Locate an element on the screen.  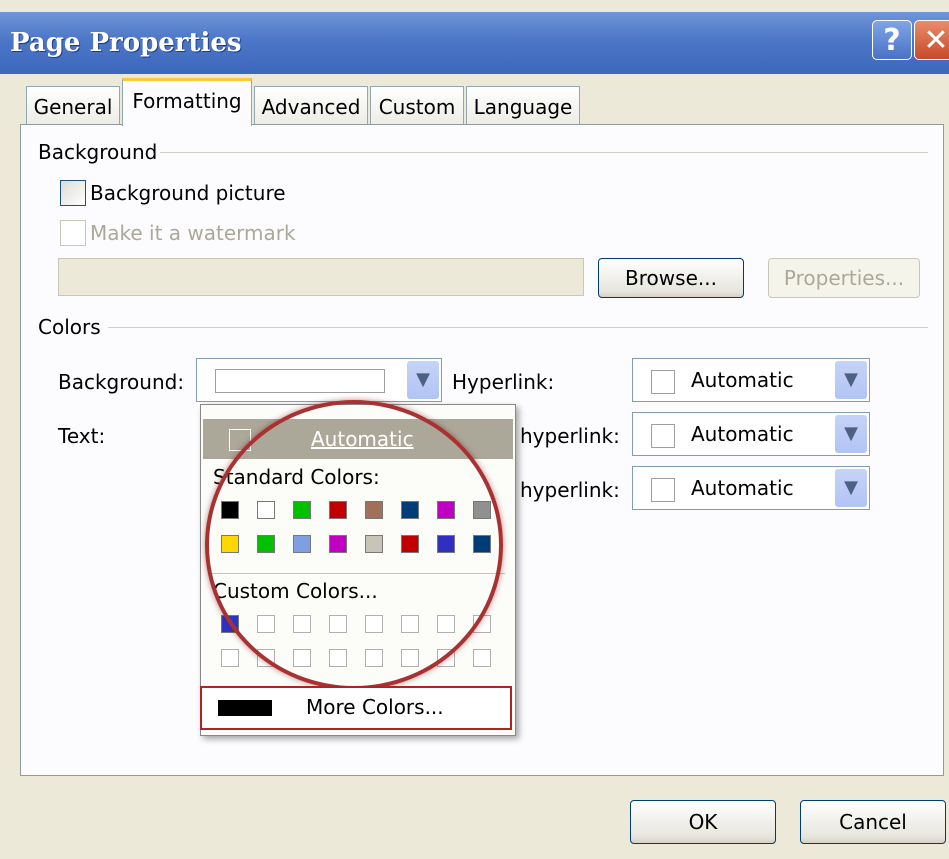
active-hyperlink-combo: Automatic ▼ is located at coordinates (751, 488).